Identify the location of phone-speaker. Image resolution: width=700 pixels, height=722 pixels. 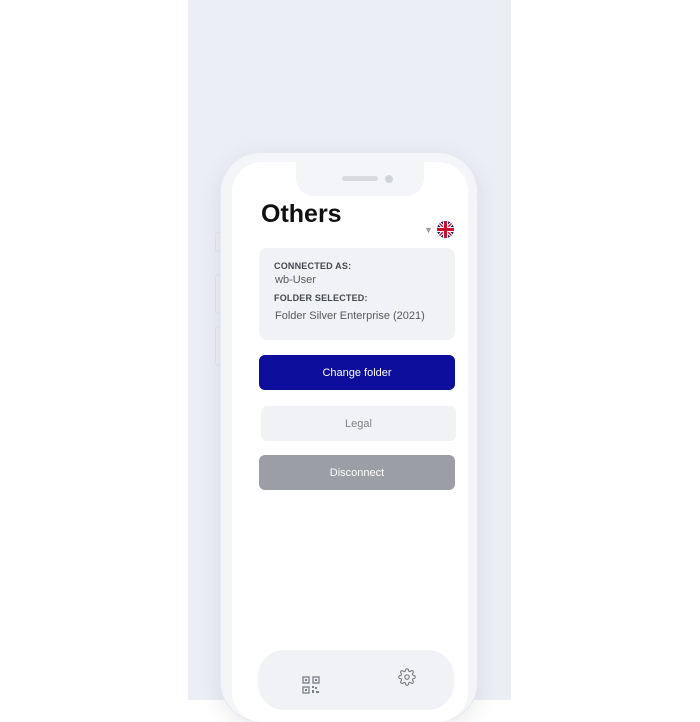
(360, 178).